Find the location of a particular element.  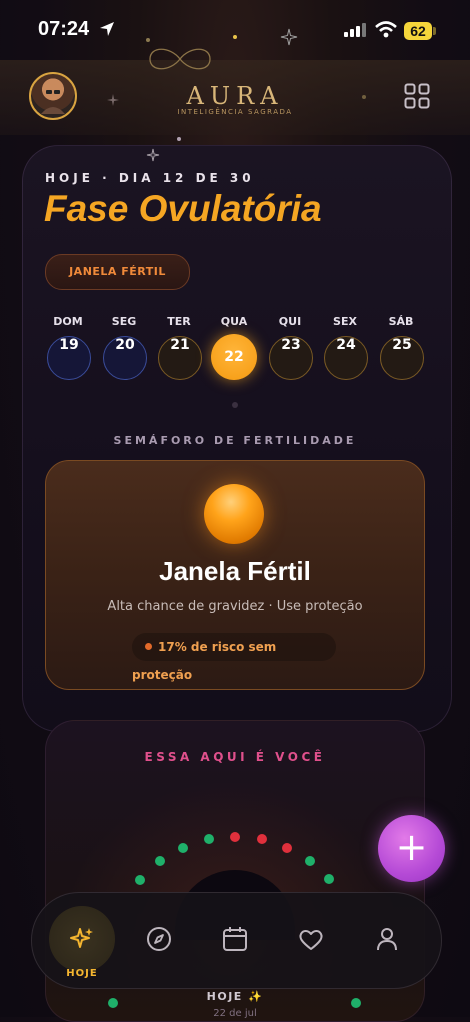

battery-indicator: 62 is located at coordinates (418, 31).